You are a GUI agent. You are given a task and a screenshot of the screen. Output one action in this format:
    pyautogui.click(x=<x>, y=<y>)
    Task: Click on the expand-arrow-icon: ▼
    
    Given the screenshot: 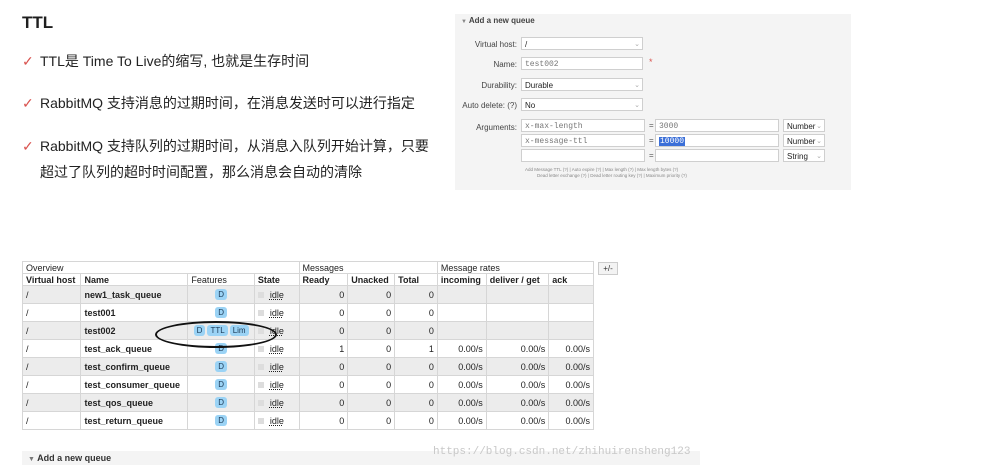 What is the action you would take?
    pyautogui.click(x=31, y=459)
    